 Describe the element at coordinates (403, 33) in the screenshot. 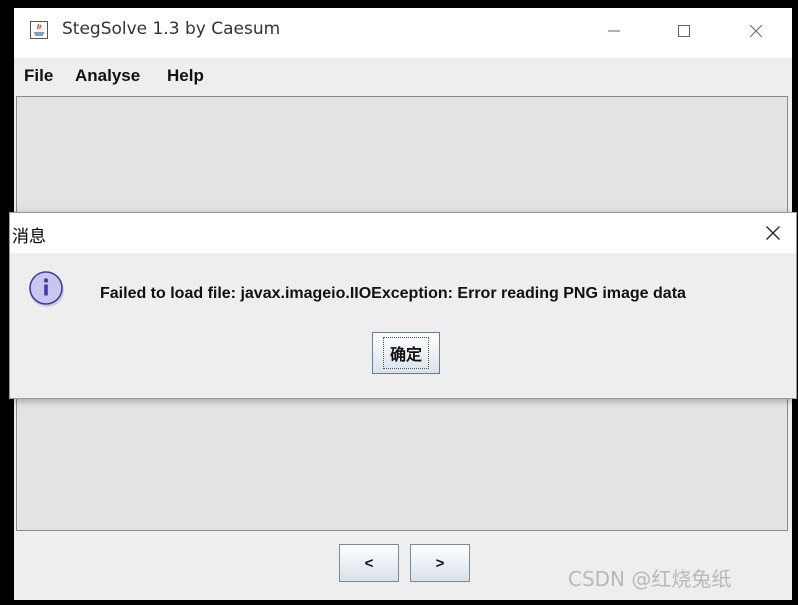

I see `window-titlebar: StegSolve 1.3 by Caesum` at that location.